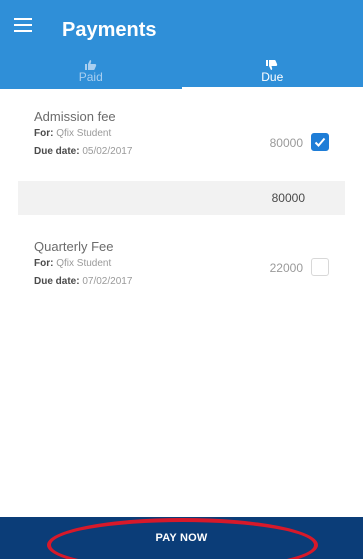  I want to click on tab-bar: Paid Due, so click(181, 72).